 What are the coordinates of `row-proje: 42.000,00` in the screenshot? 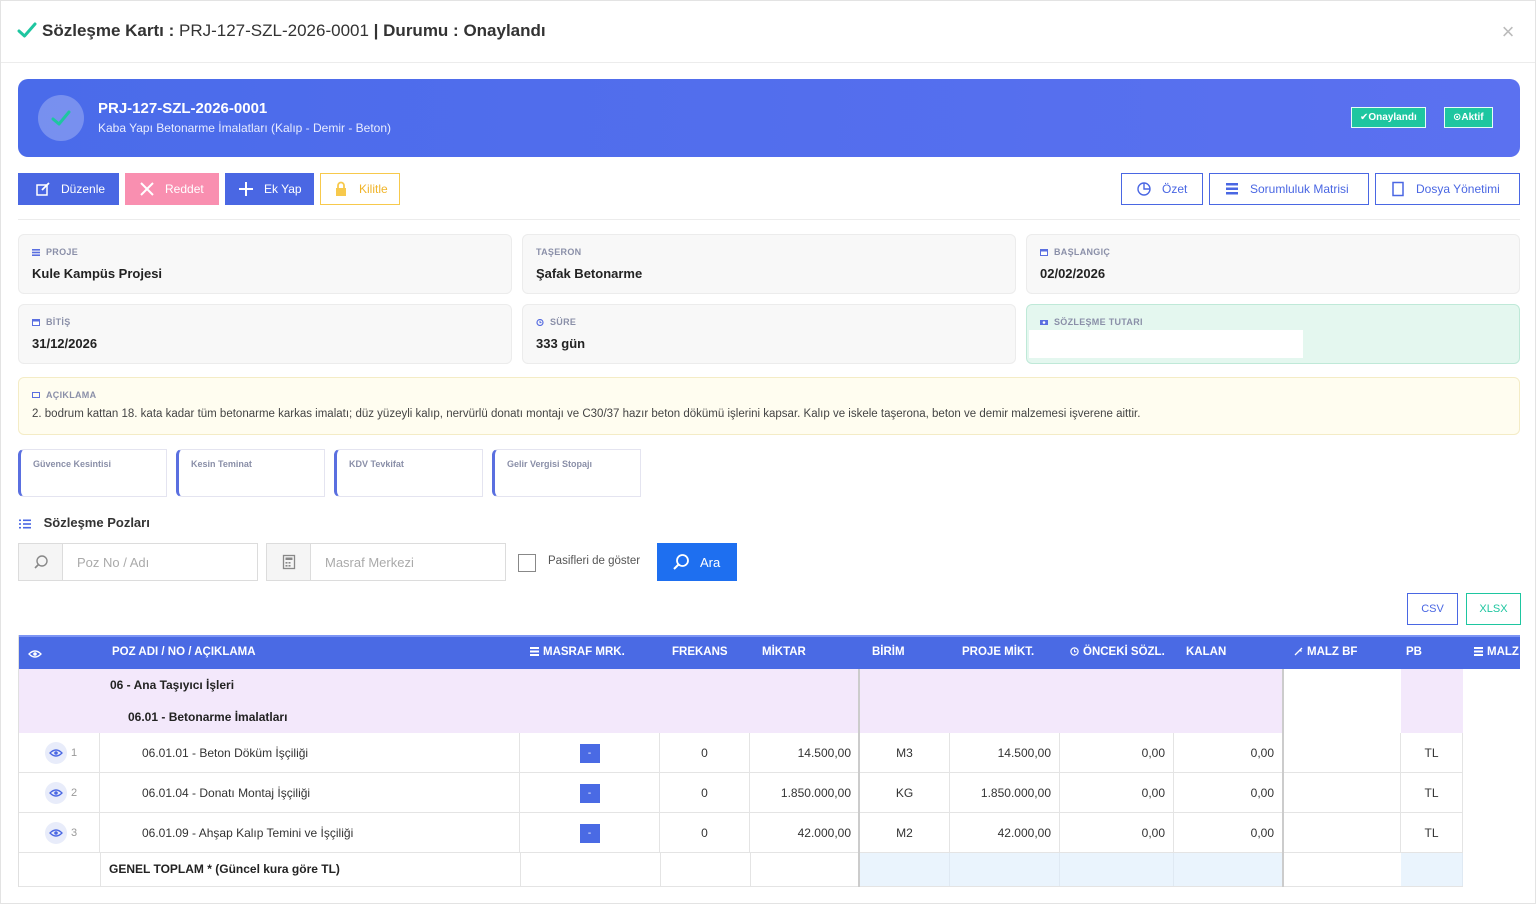 It's located at (1005, 833).